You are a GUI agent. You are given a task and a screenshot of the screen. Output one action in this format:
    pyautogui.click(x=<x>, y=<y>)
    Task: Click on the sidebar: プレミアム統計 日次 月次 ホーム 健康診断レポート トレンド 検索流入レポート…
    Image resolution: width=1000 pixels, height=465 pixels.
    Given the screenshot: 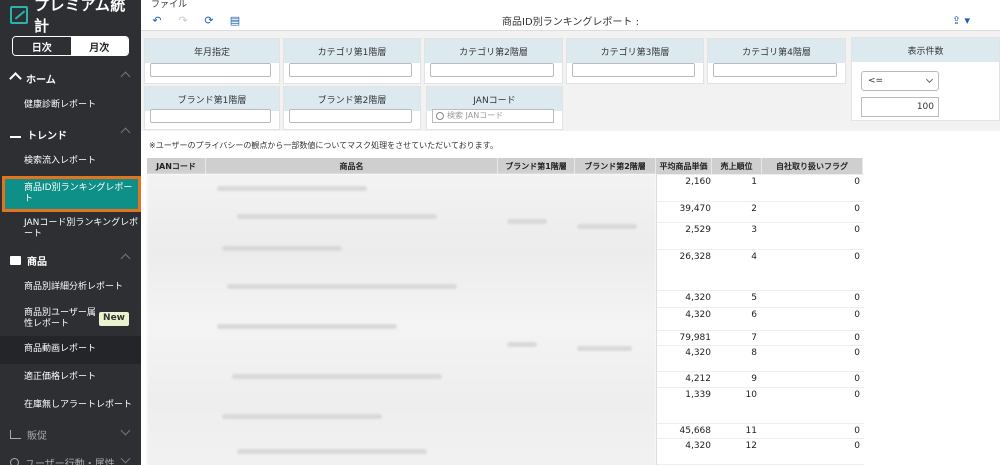 What is the action you would take?
    pyautogui.click(x=70, y=232)
    